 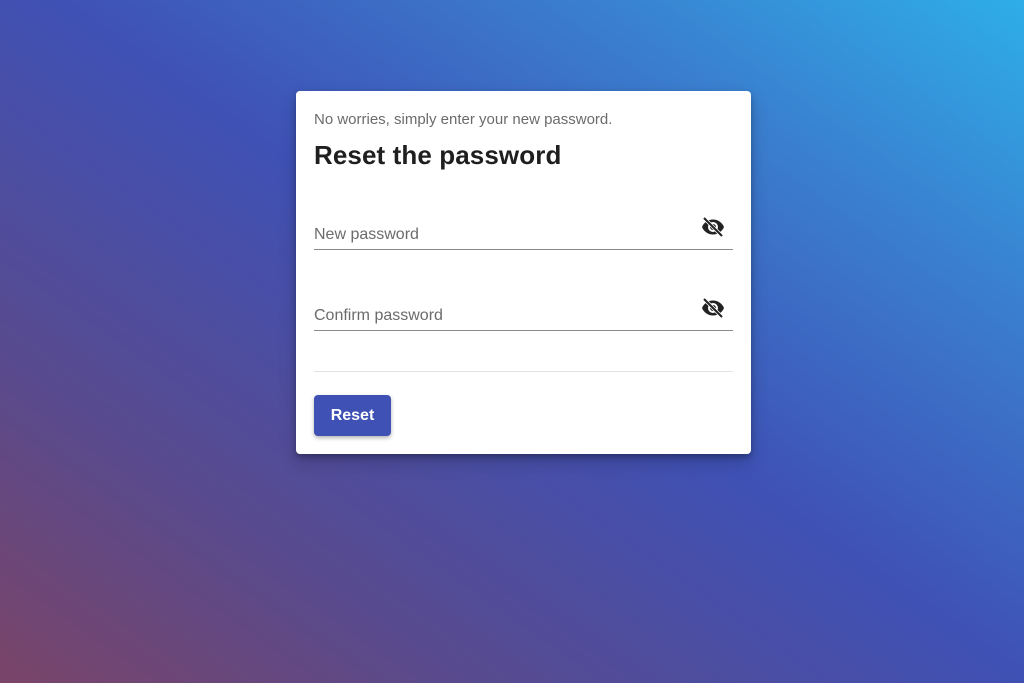 I want to click on new-password-field, so click(x=523, y=231).